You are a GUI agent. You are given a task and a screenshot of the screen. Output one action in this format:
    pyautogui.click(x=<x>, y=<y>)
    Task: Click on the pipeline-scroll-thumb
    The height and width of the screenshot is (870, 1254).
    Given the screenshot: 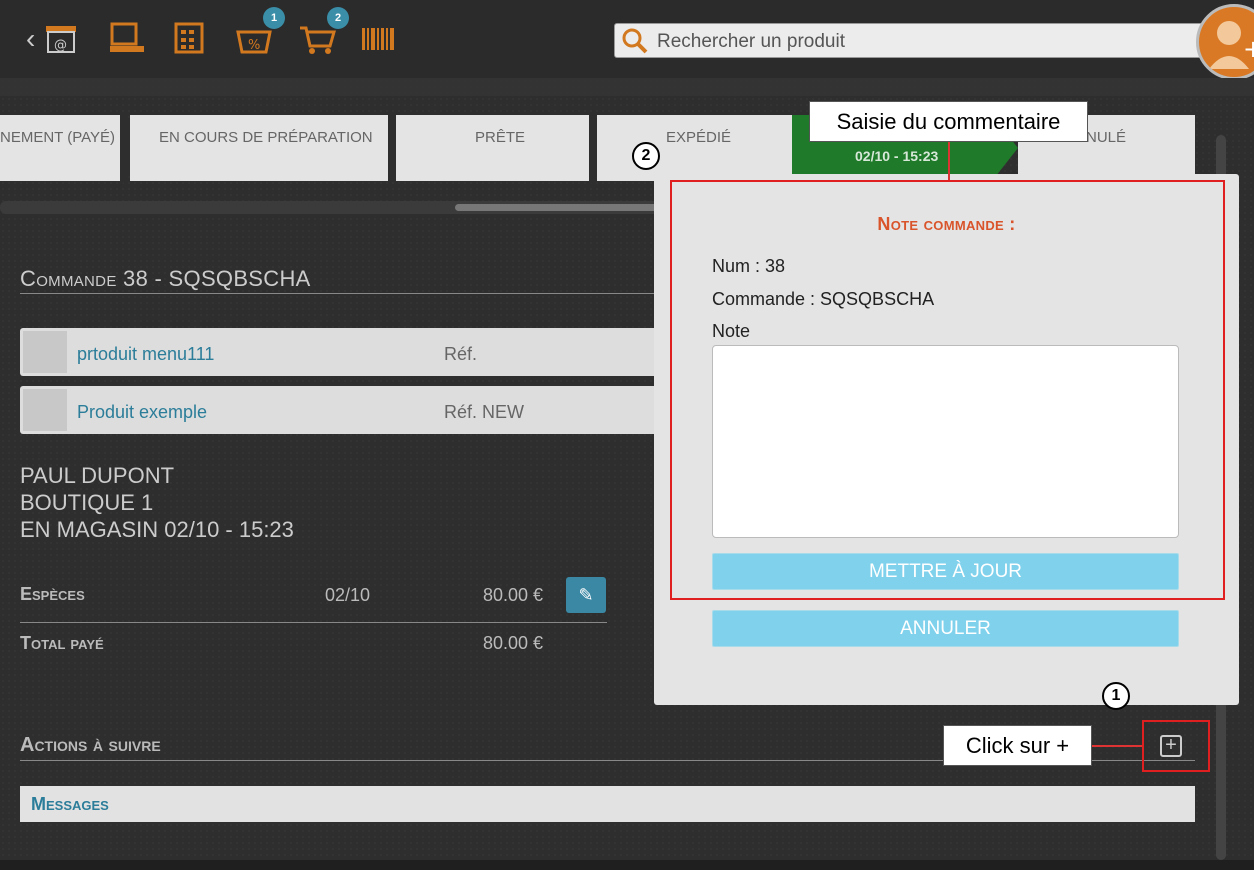 What is the action you would take?
    pyautogui.click(x=562, y=207)
    